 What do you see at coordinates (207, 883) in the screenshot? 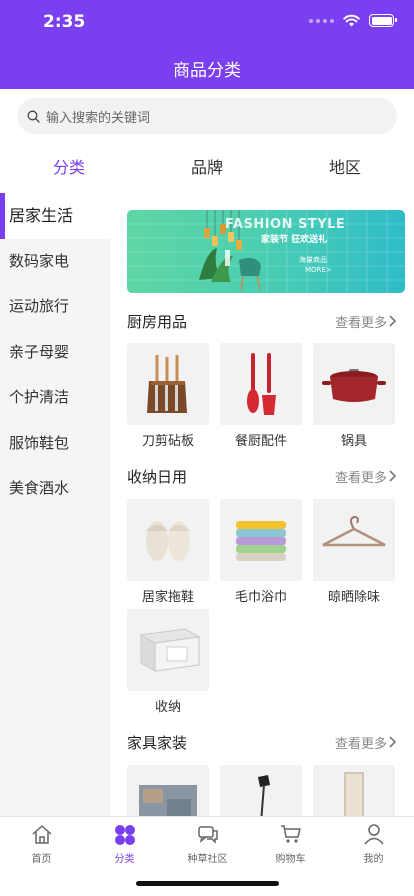
I see `home-indicator` at bounding box center [207, 883].